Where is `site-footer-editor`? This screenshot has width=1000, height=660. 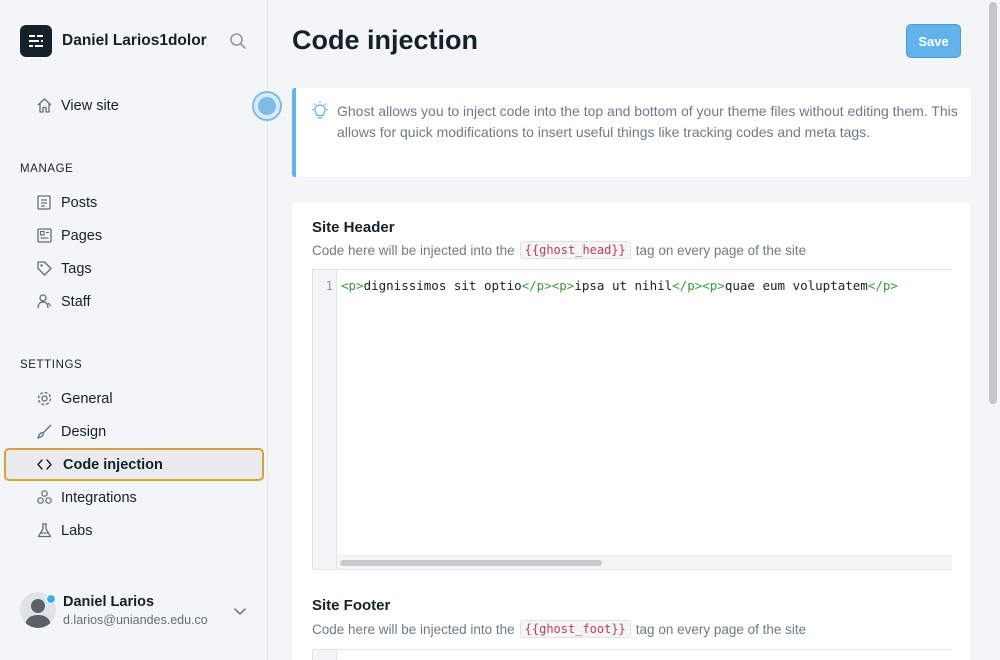
site-footer-editor is located at coordinates (632, 654).